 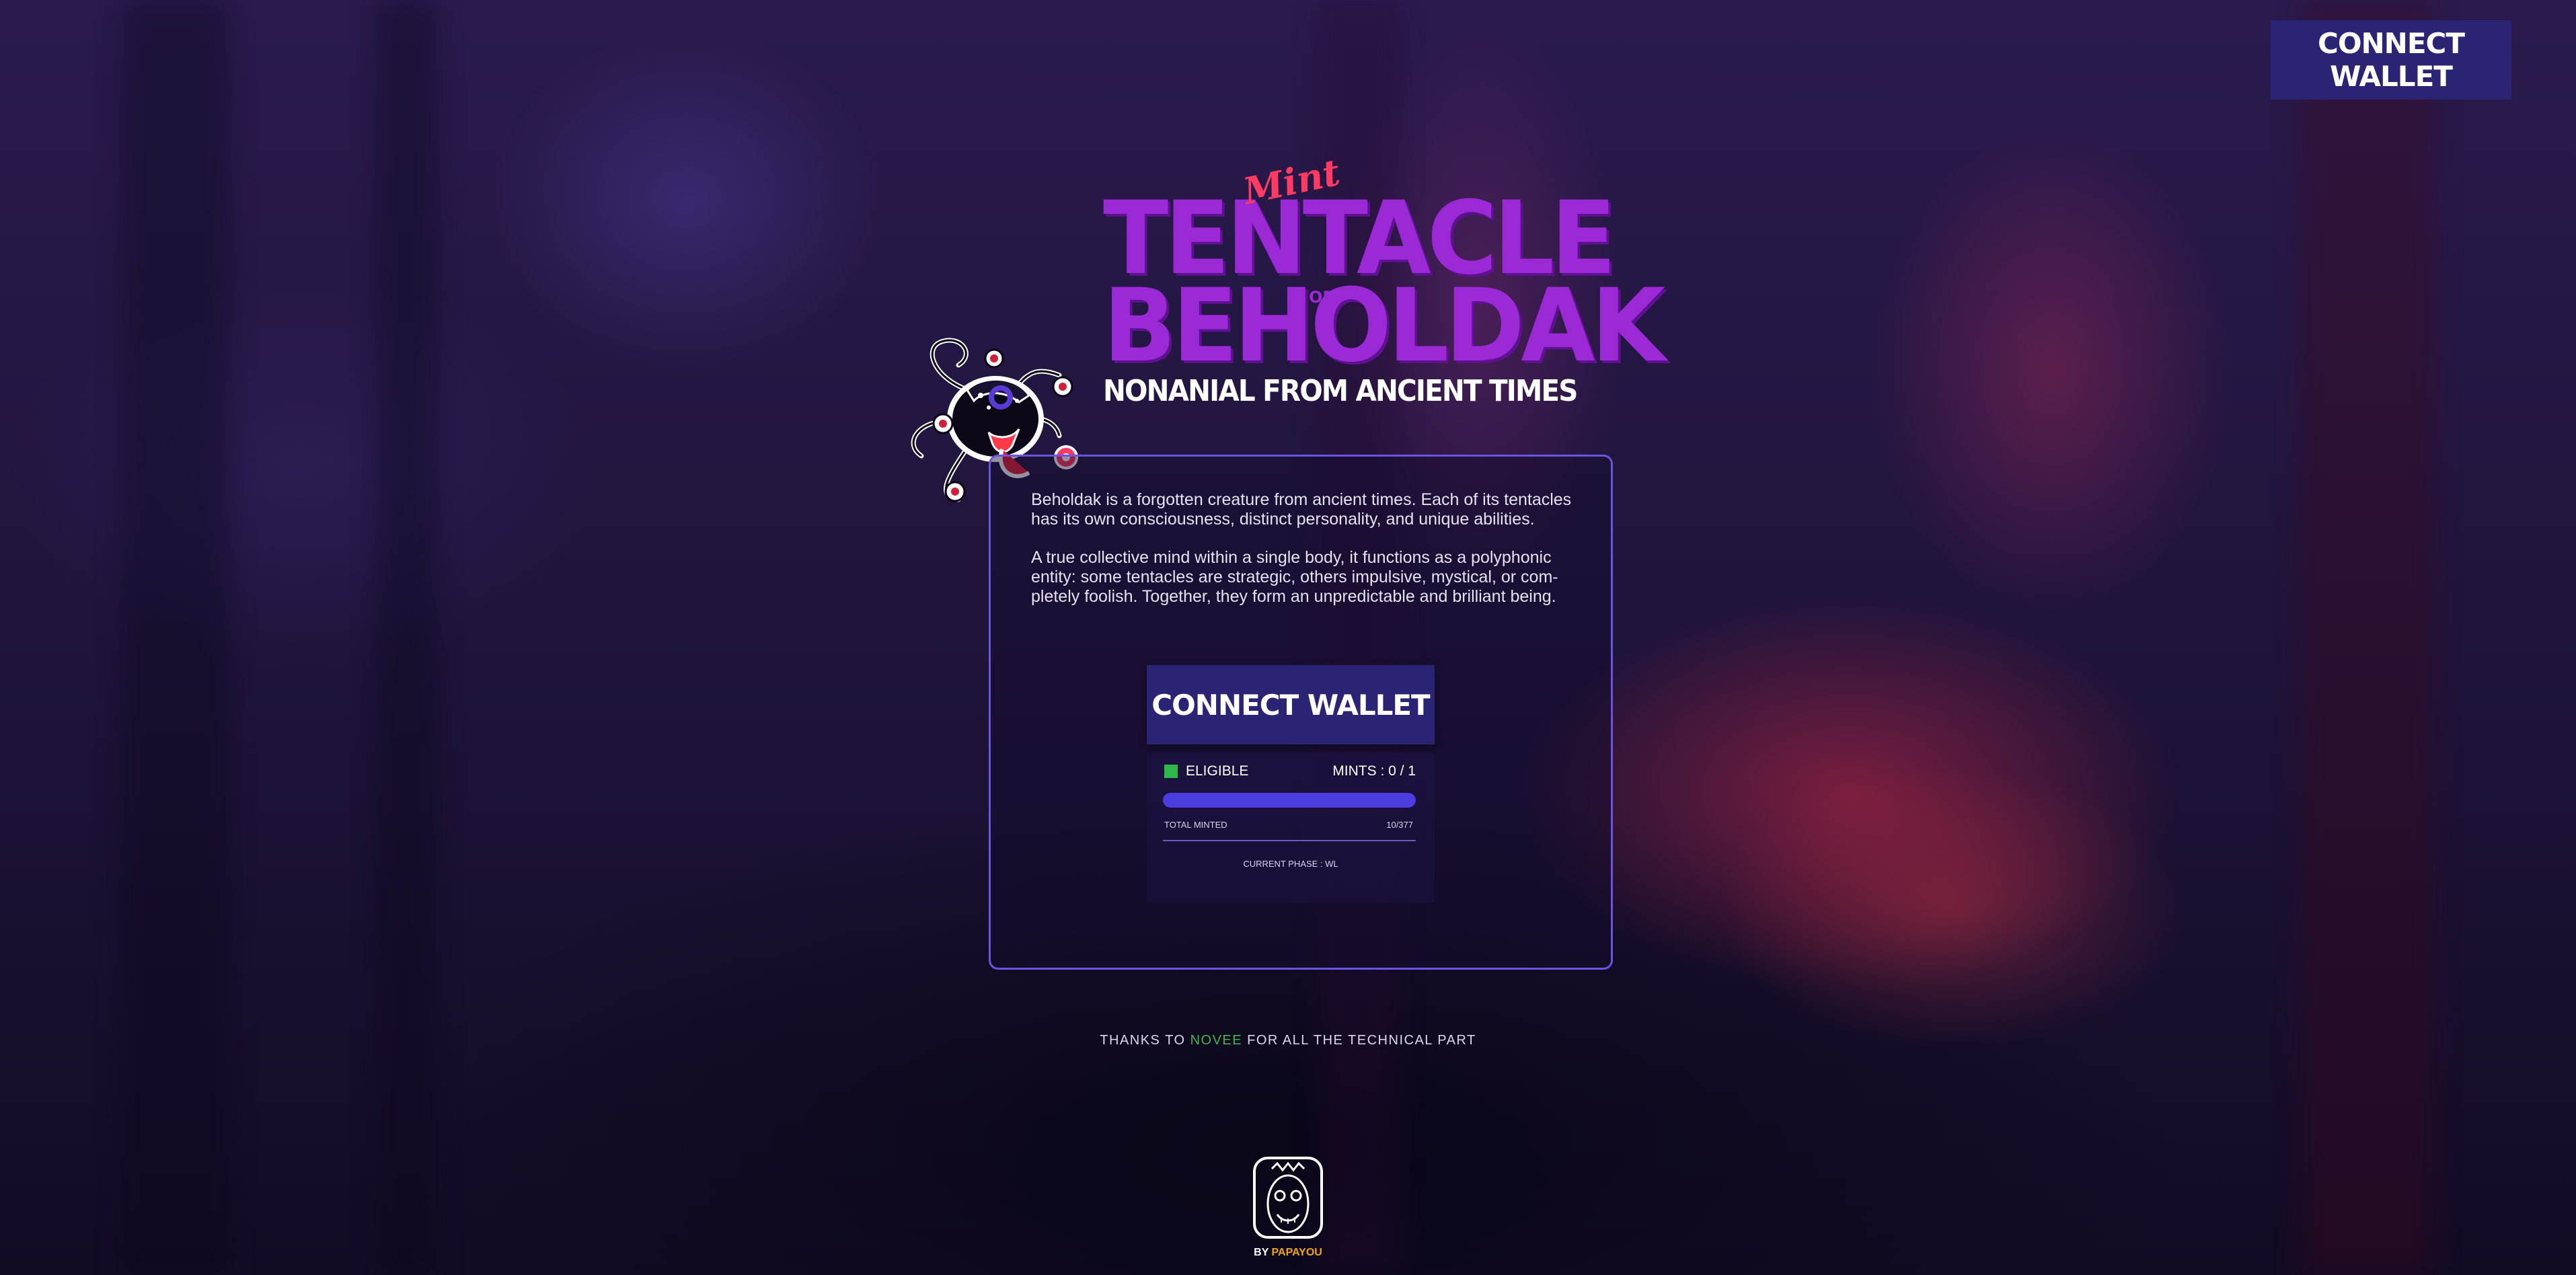 What do you see at coordinates (1321, 297) in the screenshot?
I see `logo-of: OF` at bounding box center [1321, 297].